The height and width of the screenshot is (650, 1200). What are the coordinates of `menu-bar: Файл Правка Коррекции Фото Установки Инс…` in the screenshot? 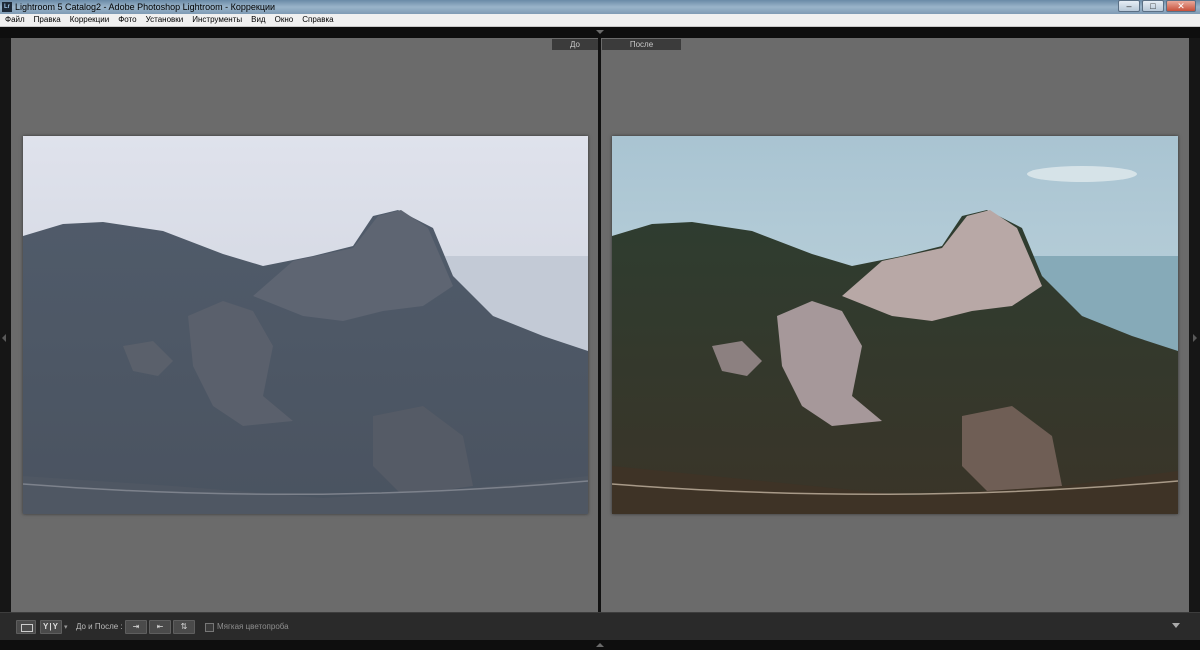 It's located at (600, 20).